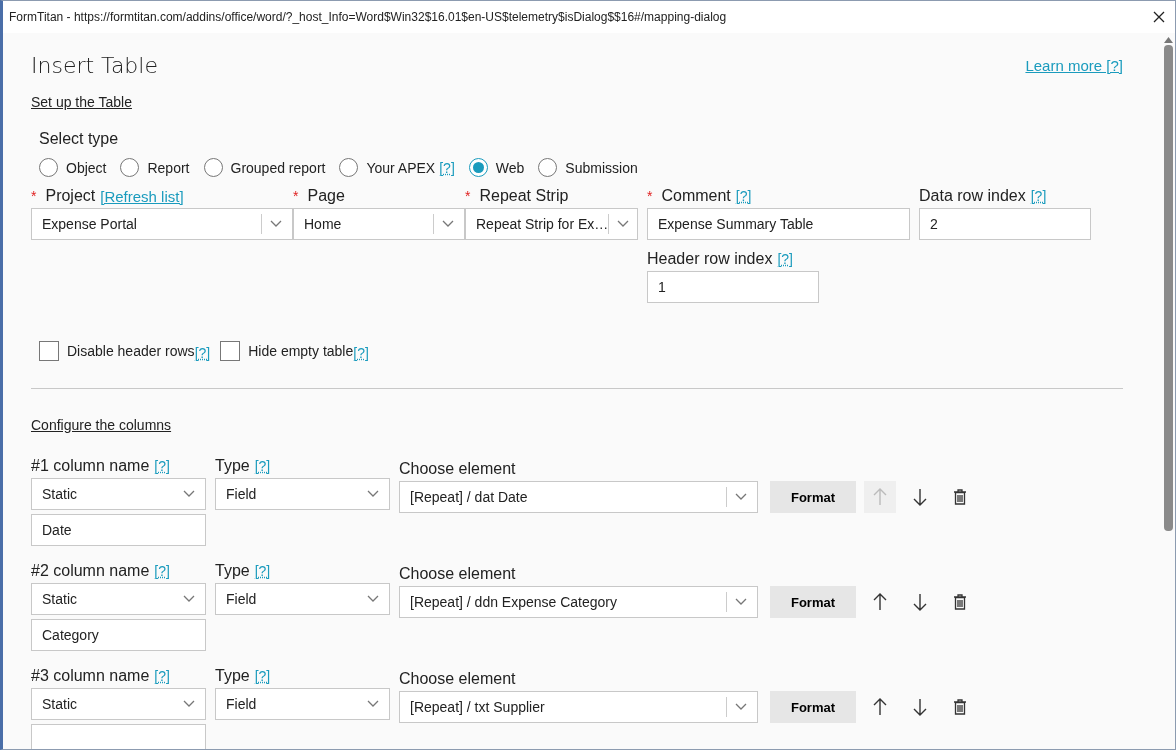  What do you see at coordinates (94, 65) in the screenshot?
I see `dialog-title: Insert Table` at bounding box center [94, 65].